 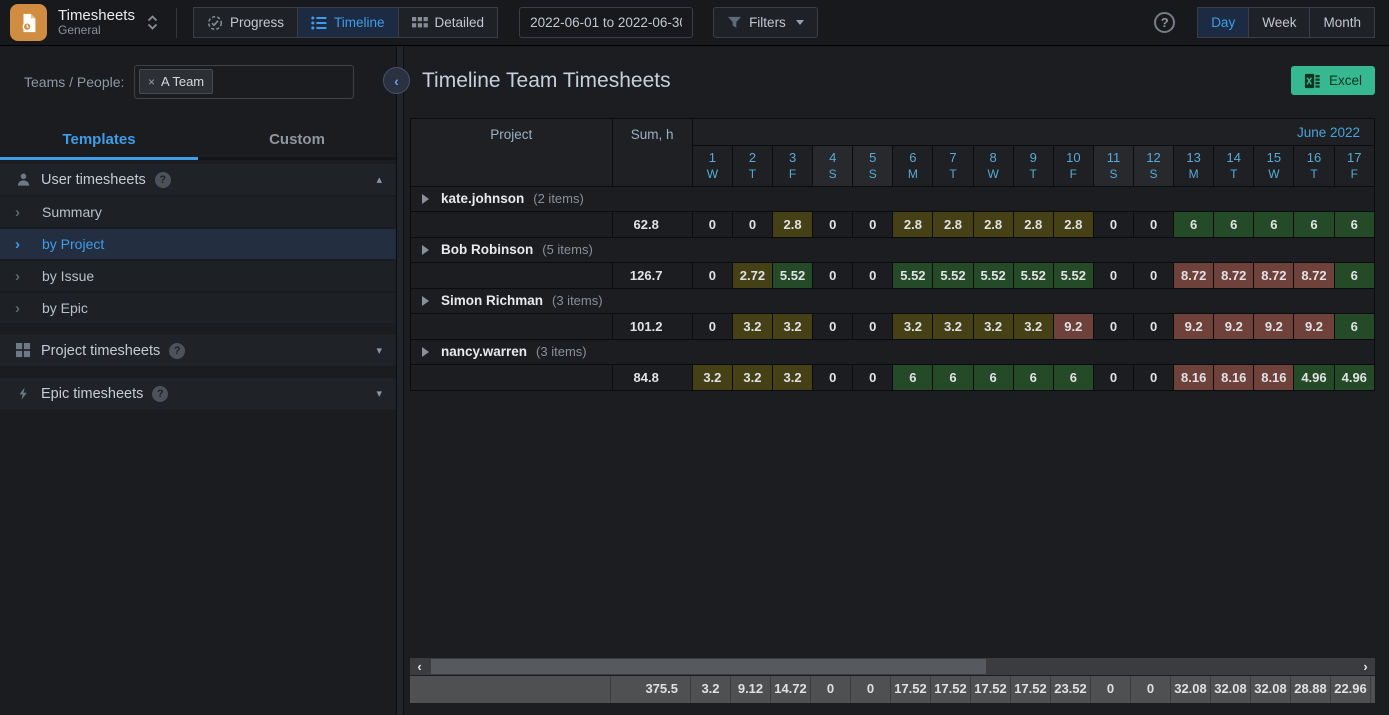 What do you see at coordinates (892, 352) in the screenshot?
I see `group-row: nancy.warren (3 items)` at bounding box center [892, 352].